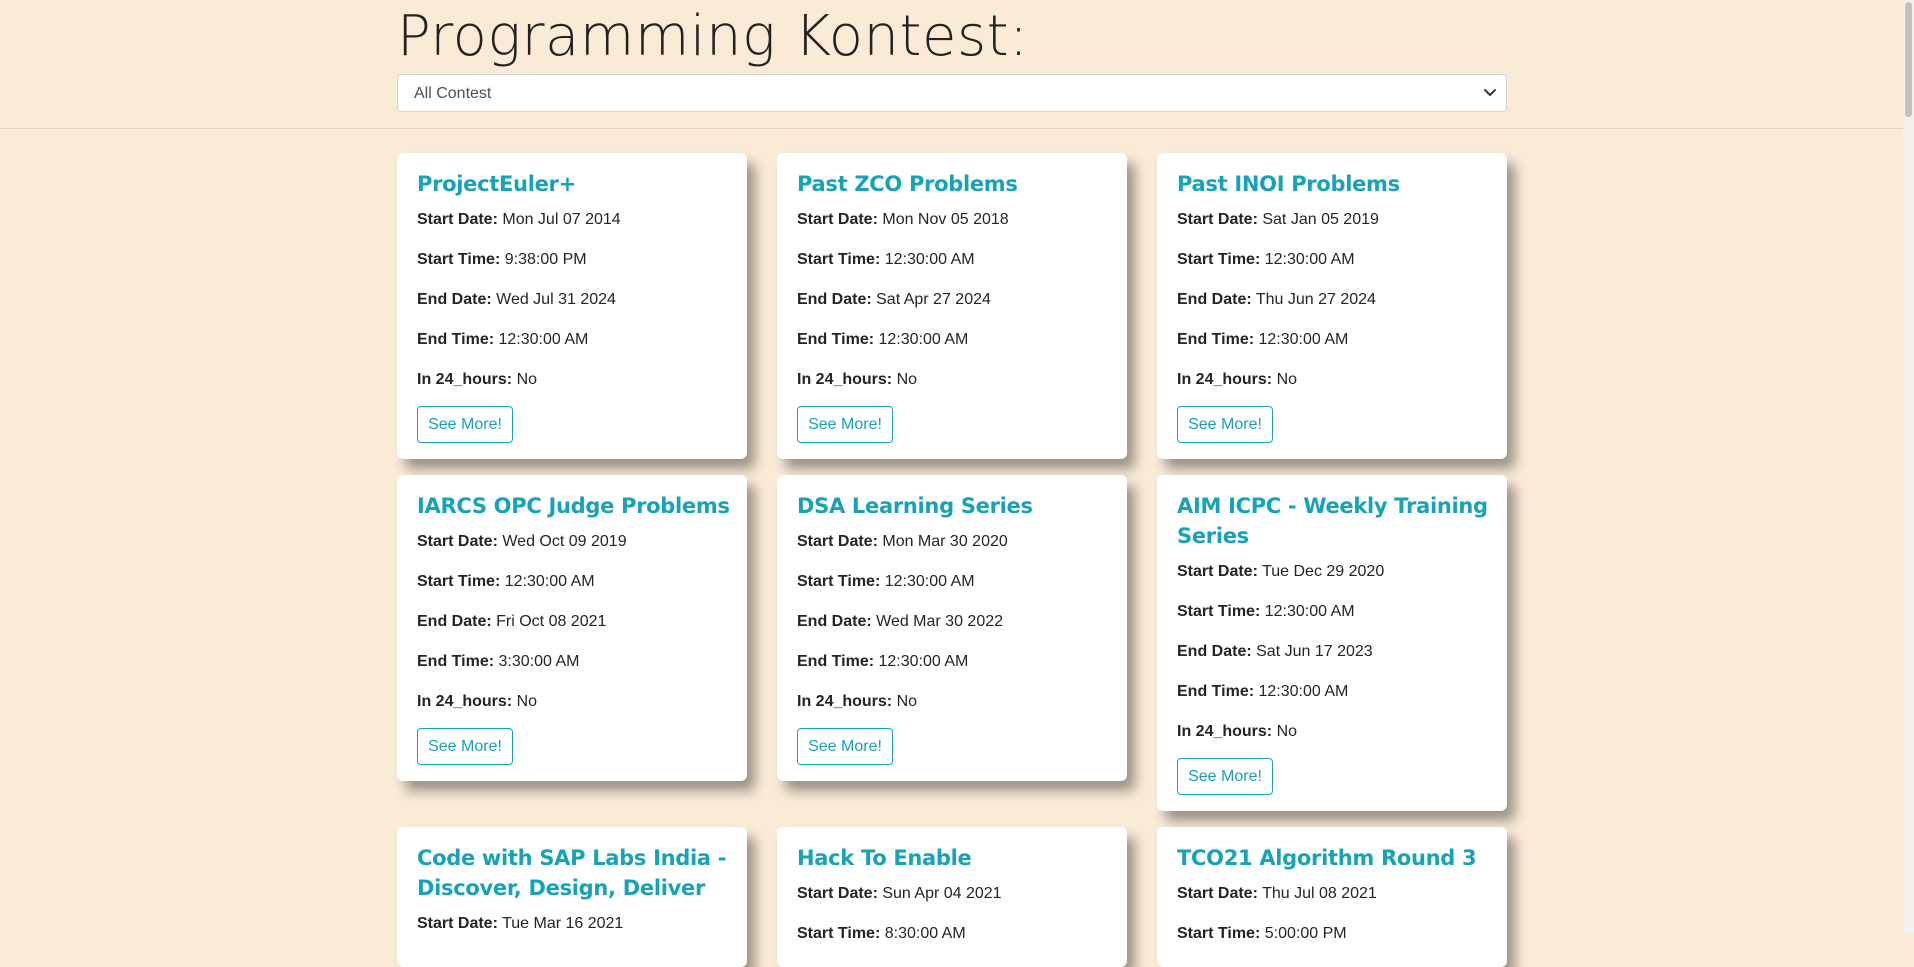 Image resolution: width=1914 pixels, height=967 pixels. I want to click on end-date-field: End Date: Wed Mar 30 2022, so click(900, 621).